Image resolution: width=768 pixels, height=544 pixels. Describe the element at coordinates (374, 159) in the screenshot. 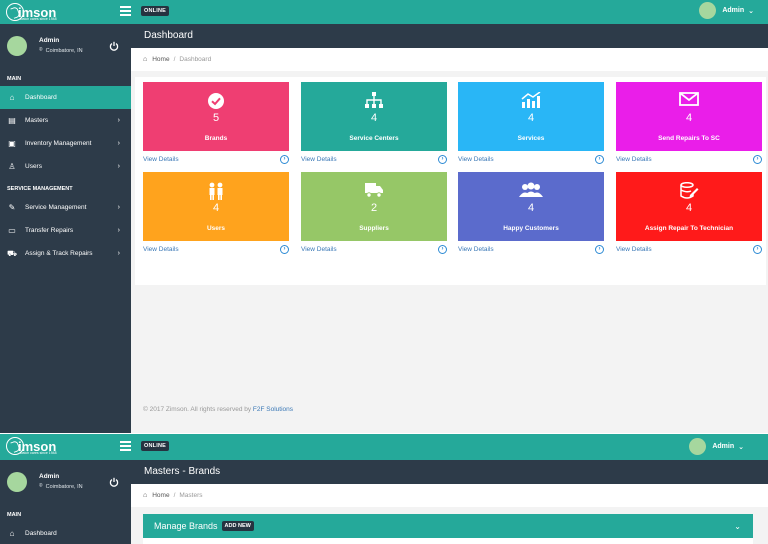

I see `view-details-service-centers: View Details ›` at that location.